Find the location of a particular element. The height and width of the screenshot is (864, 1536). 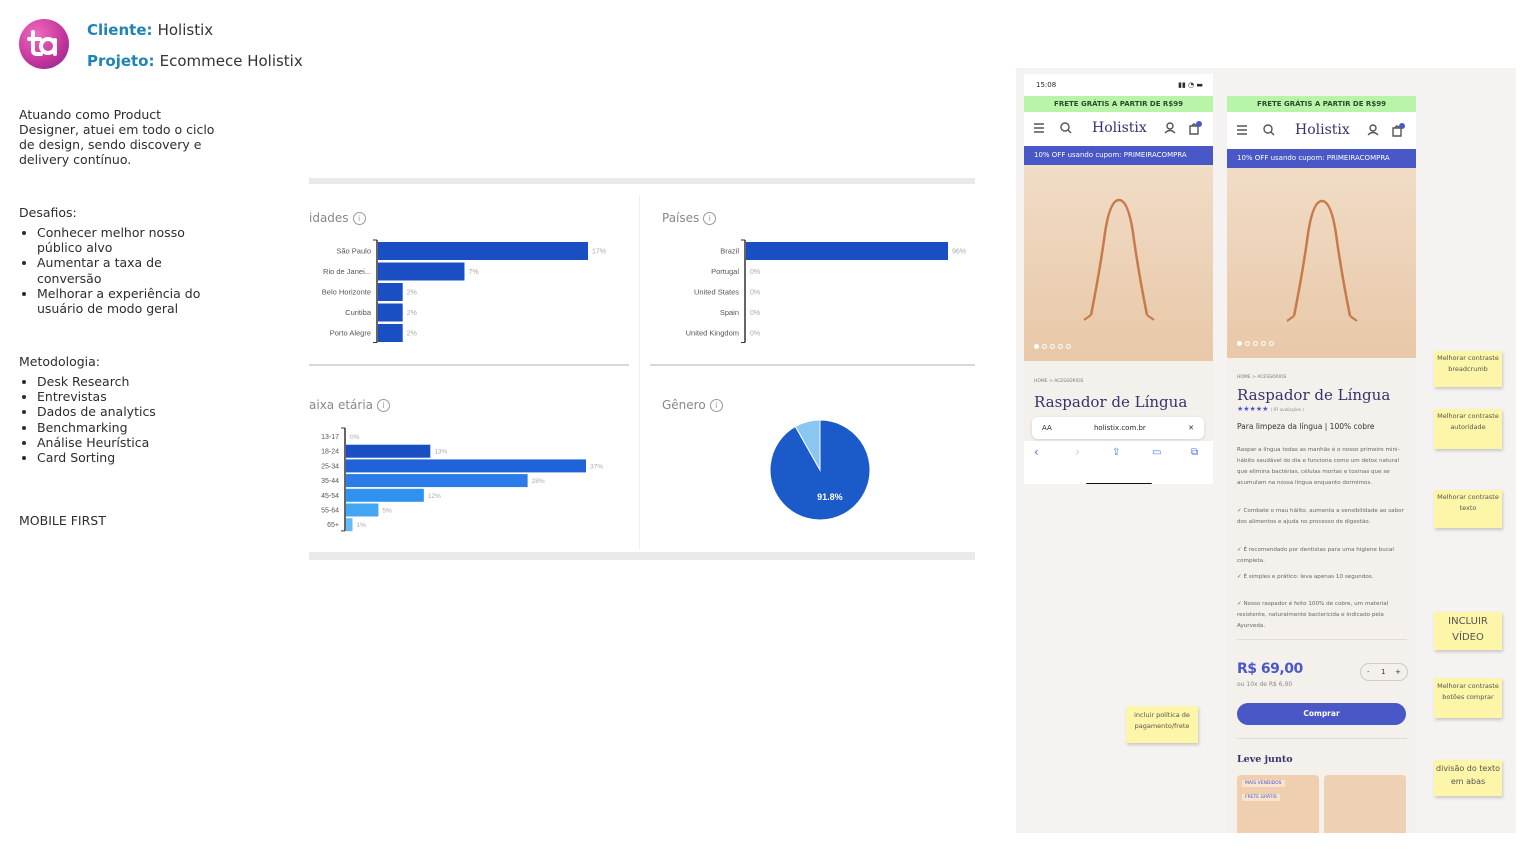

related-product-card: MAIS VENDIDOS FRETE GRÁTIS is located at coordinates (1278, 804).